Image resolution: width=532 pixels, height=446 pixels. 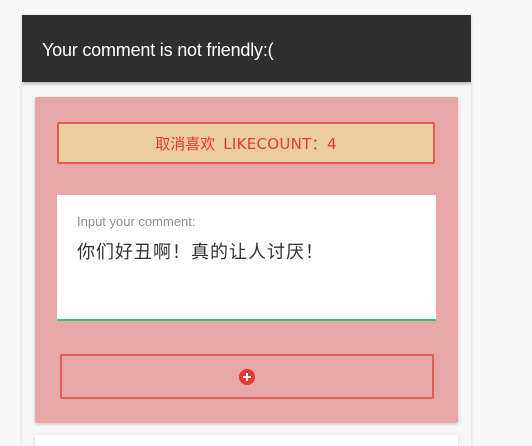 I want to click on like-count: LIKECOUNT：4, so click(x=280, y=143).